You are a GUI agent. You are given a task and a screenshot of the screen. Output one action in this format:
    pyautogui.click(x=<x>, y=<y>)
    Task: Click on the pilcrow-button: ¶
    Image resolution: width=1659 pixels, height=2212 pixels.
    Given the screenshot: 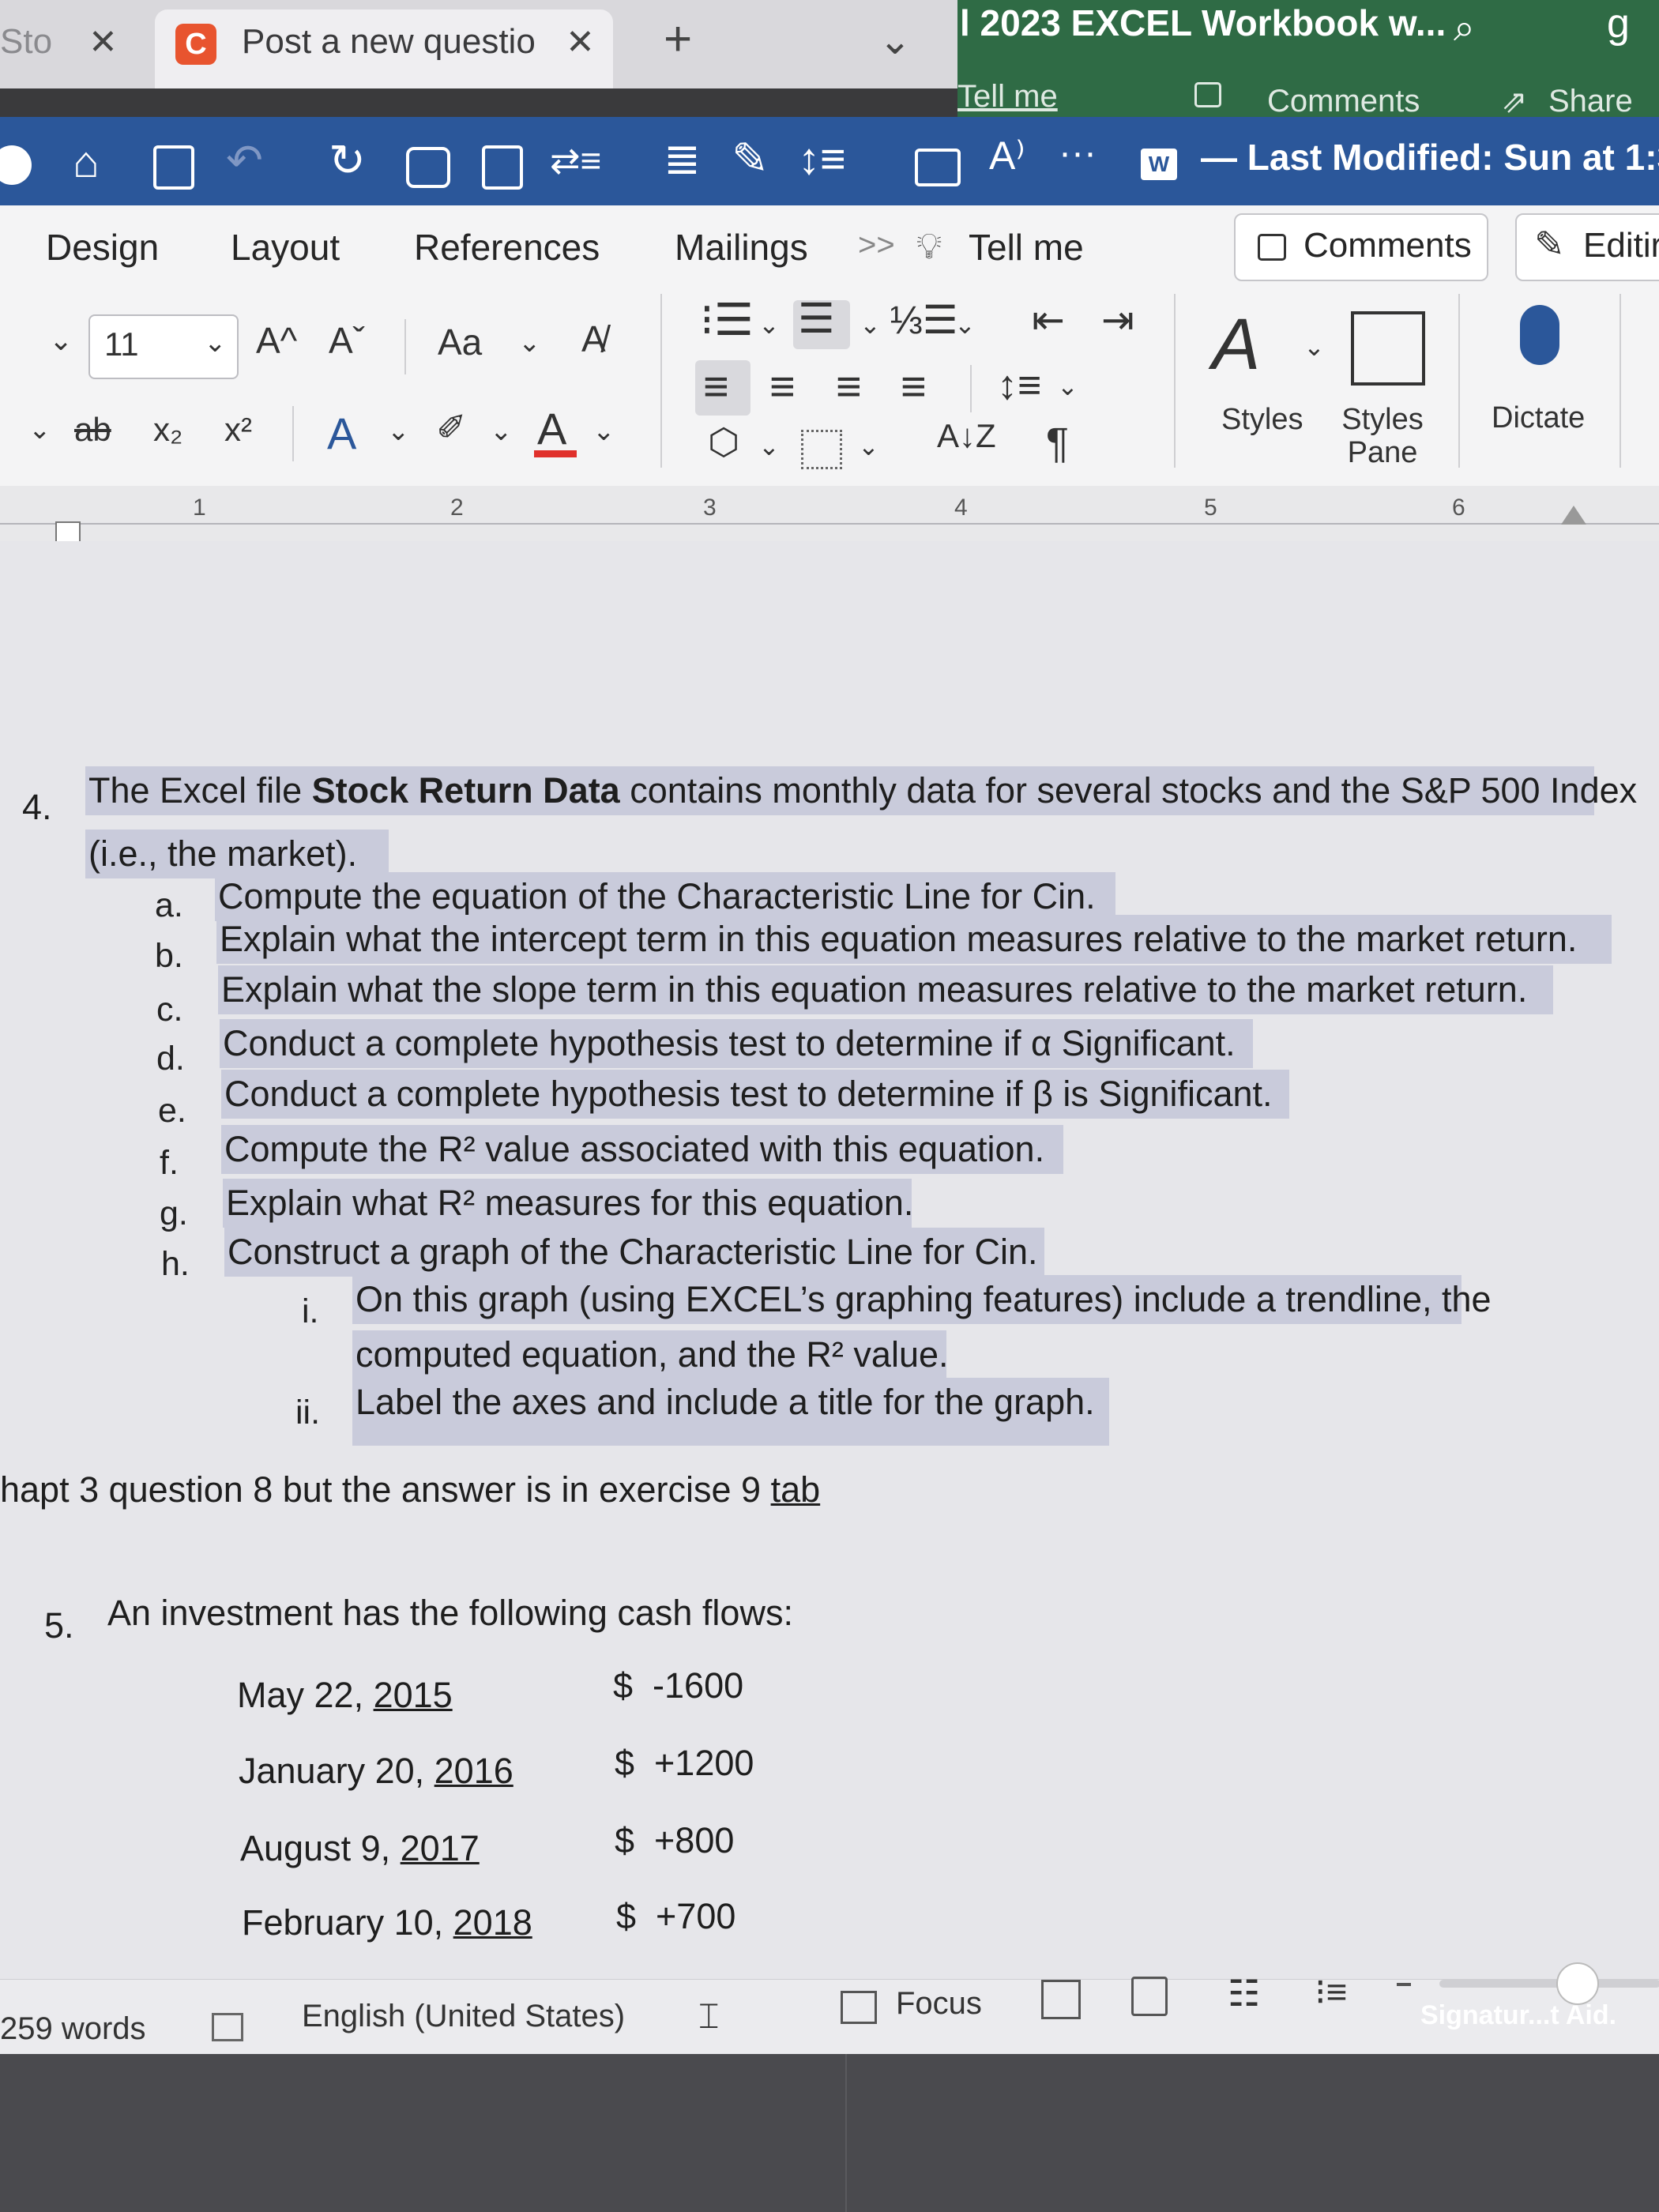 What is the action you would take?
    pyautogui.click(x=1057, y=444)
    